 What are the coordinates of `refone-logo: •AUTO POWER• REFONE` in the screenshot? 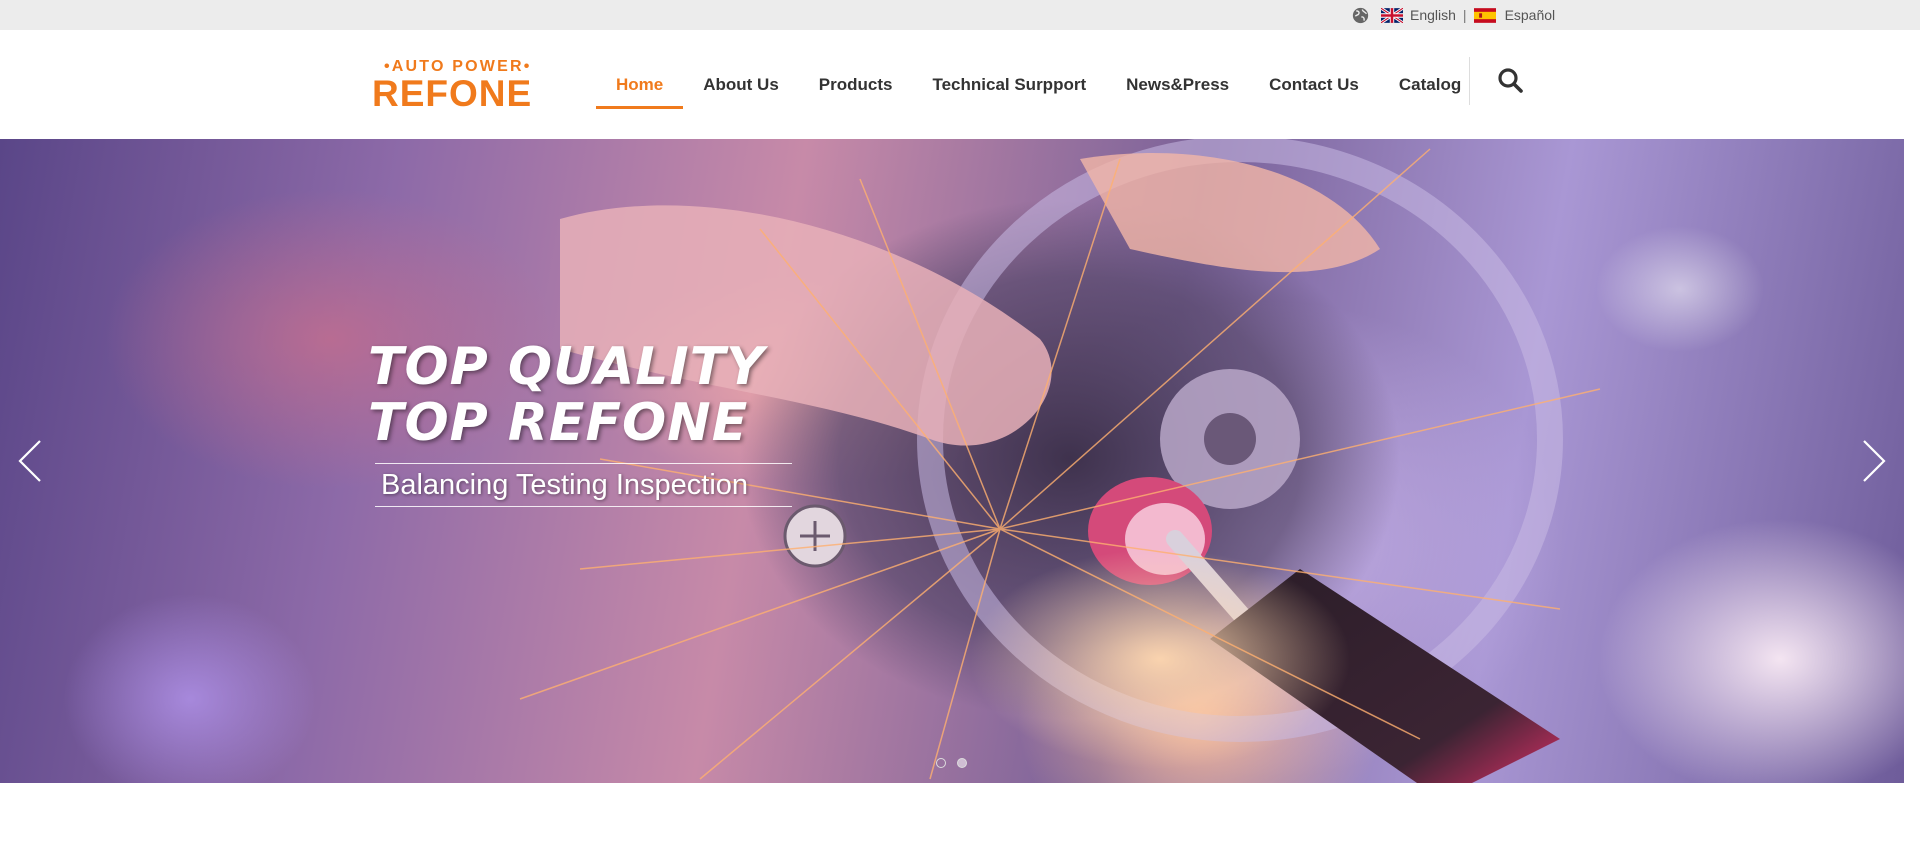 It's located at (459, 86).